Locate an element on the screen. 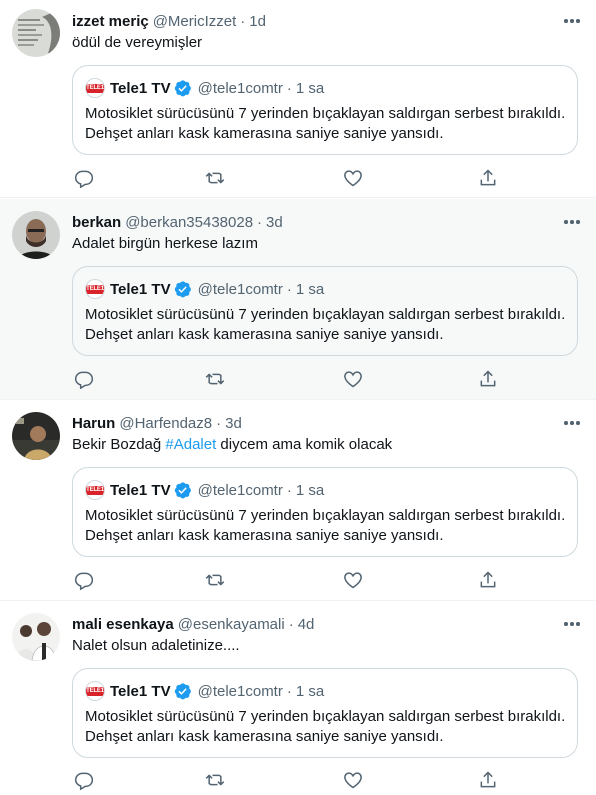 Image resolution: width=596 pixels, height=795 pixels. tweet-text: Adalet birgün herkese lazım is located at coordinates (165, 243).